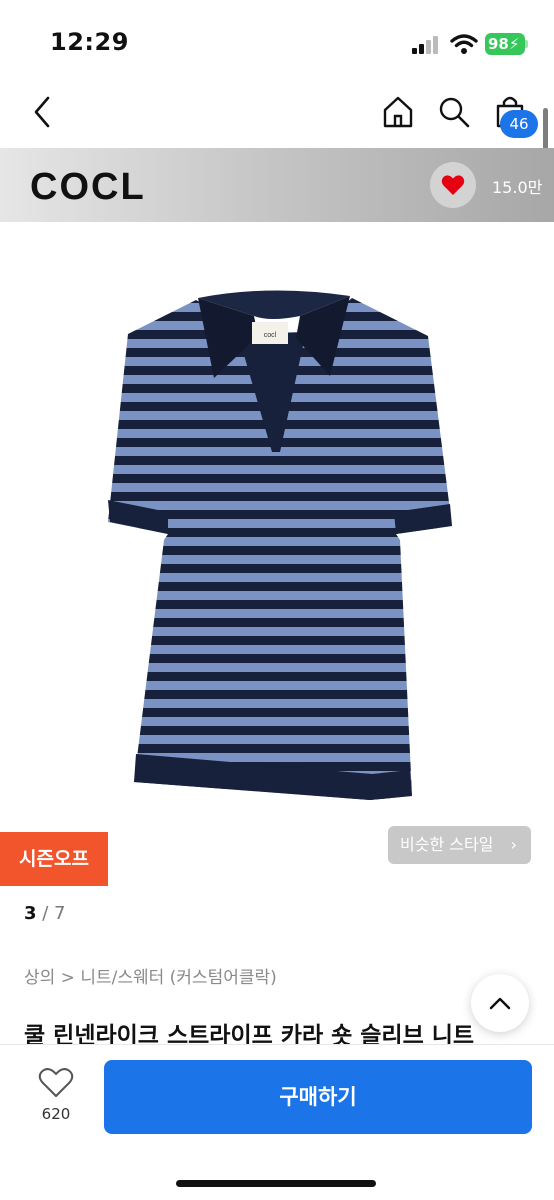 The image size is (554, 1200). What do you see at coordinates (89, 42) in the screenshot?
I see `status-time: 12:29` at bounding box center [89, 42].